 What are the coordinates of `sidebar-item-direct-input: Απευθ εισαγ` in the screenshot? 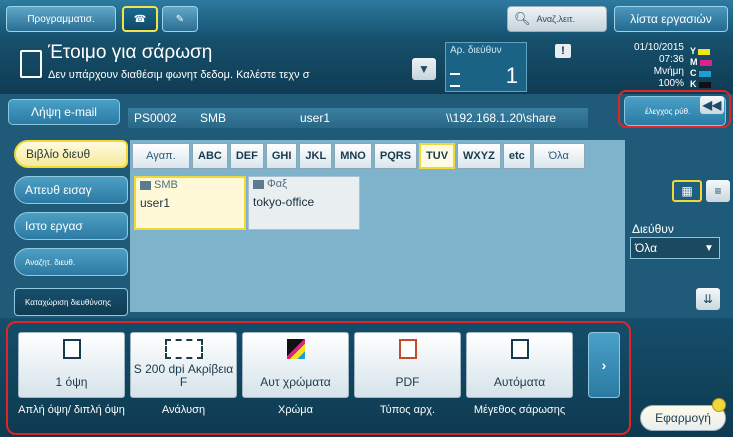 It's located at (71, 190).